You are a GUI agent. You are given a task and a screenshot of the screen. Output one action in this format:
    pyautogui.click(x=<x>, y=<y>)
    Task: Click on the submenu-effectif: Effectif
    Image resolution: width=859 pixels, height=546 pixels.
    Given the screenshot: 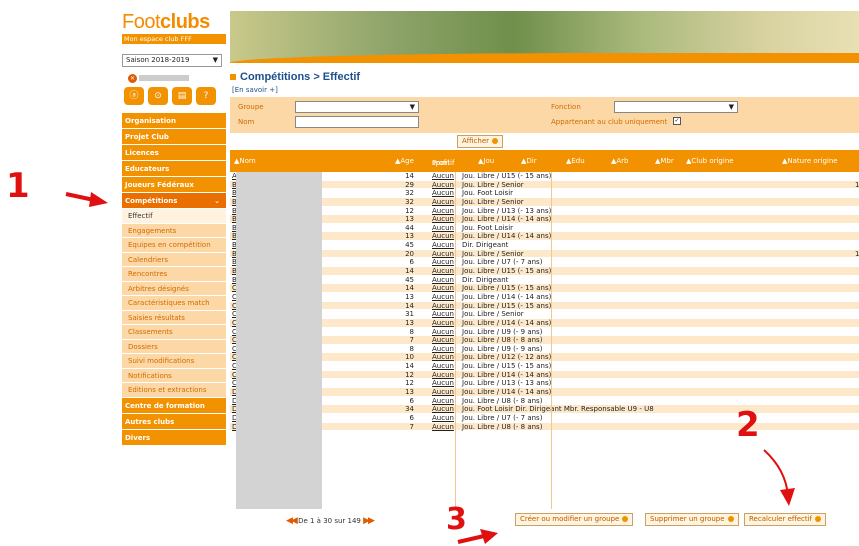 What is the action you would take?
    pyautogui.click(x=174, y=216)
    